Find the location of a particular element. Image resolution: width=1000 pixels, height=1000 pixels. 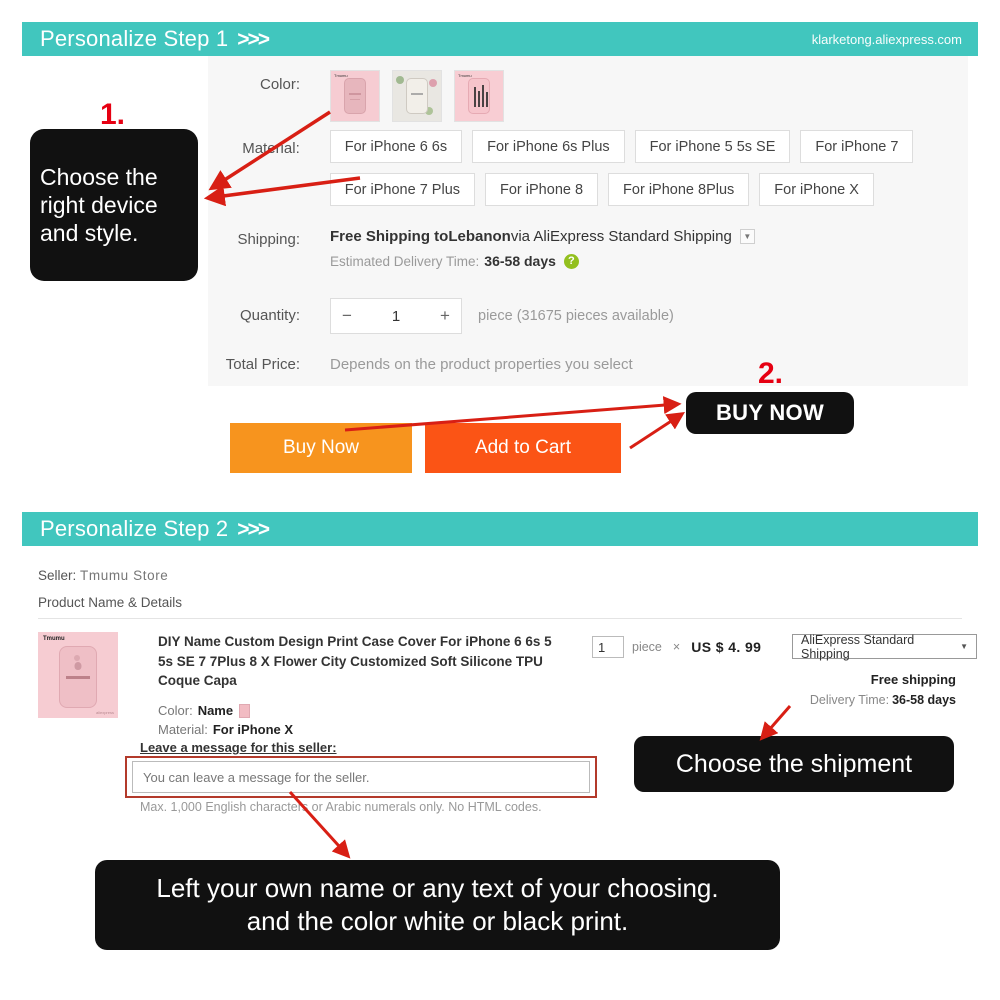

quantity-increase-button: + is located at coordinates (445, 316).